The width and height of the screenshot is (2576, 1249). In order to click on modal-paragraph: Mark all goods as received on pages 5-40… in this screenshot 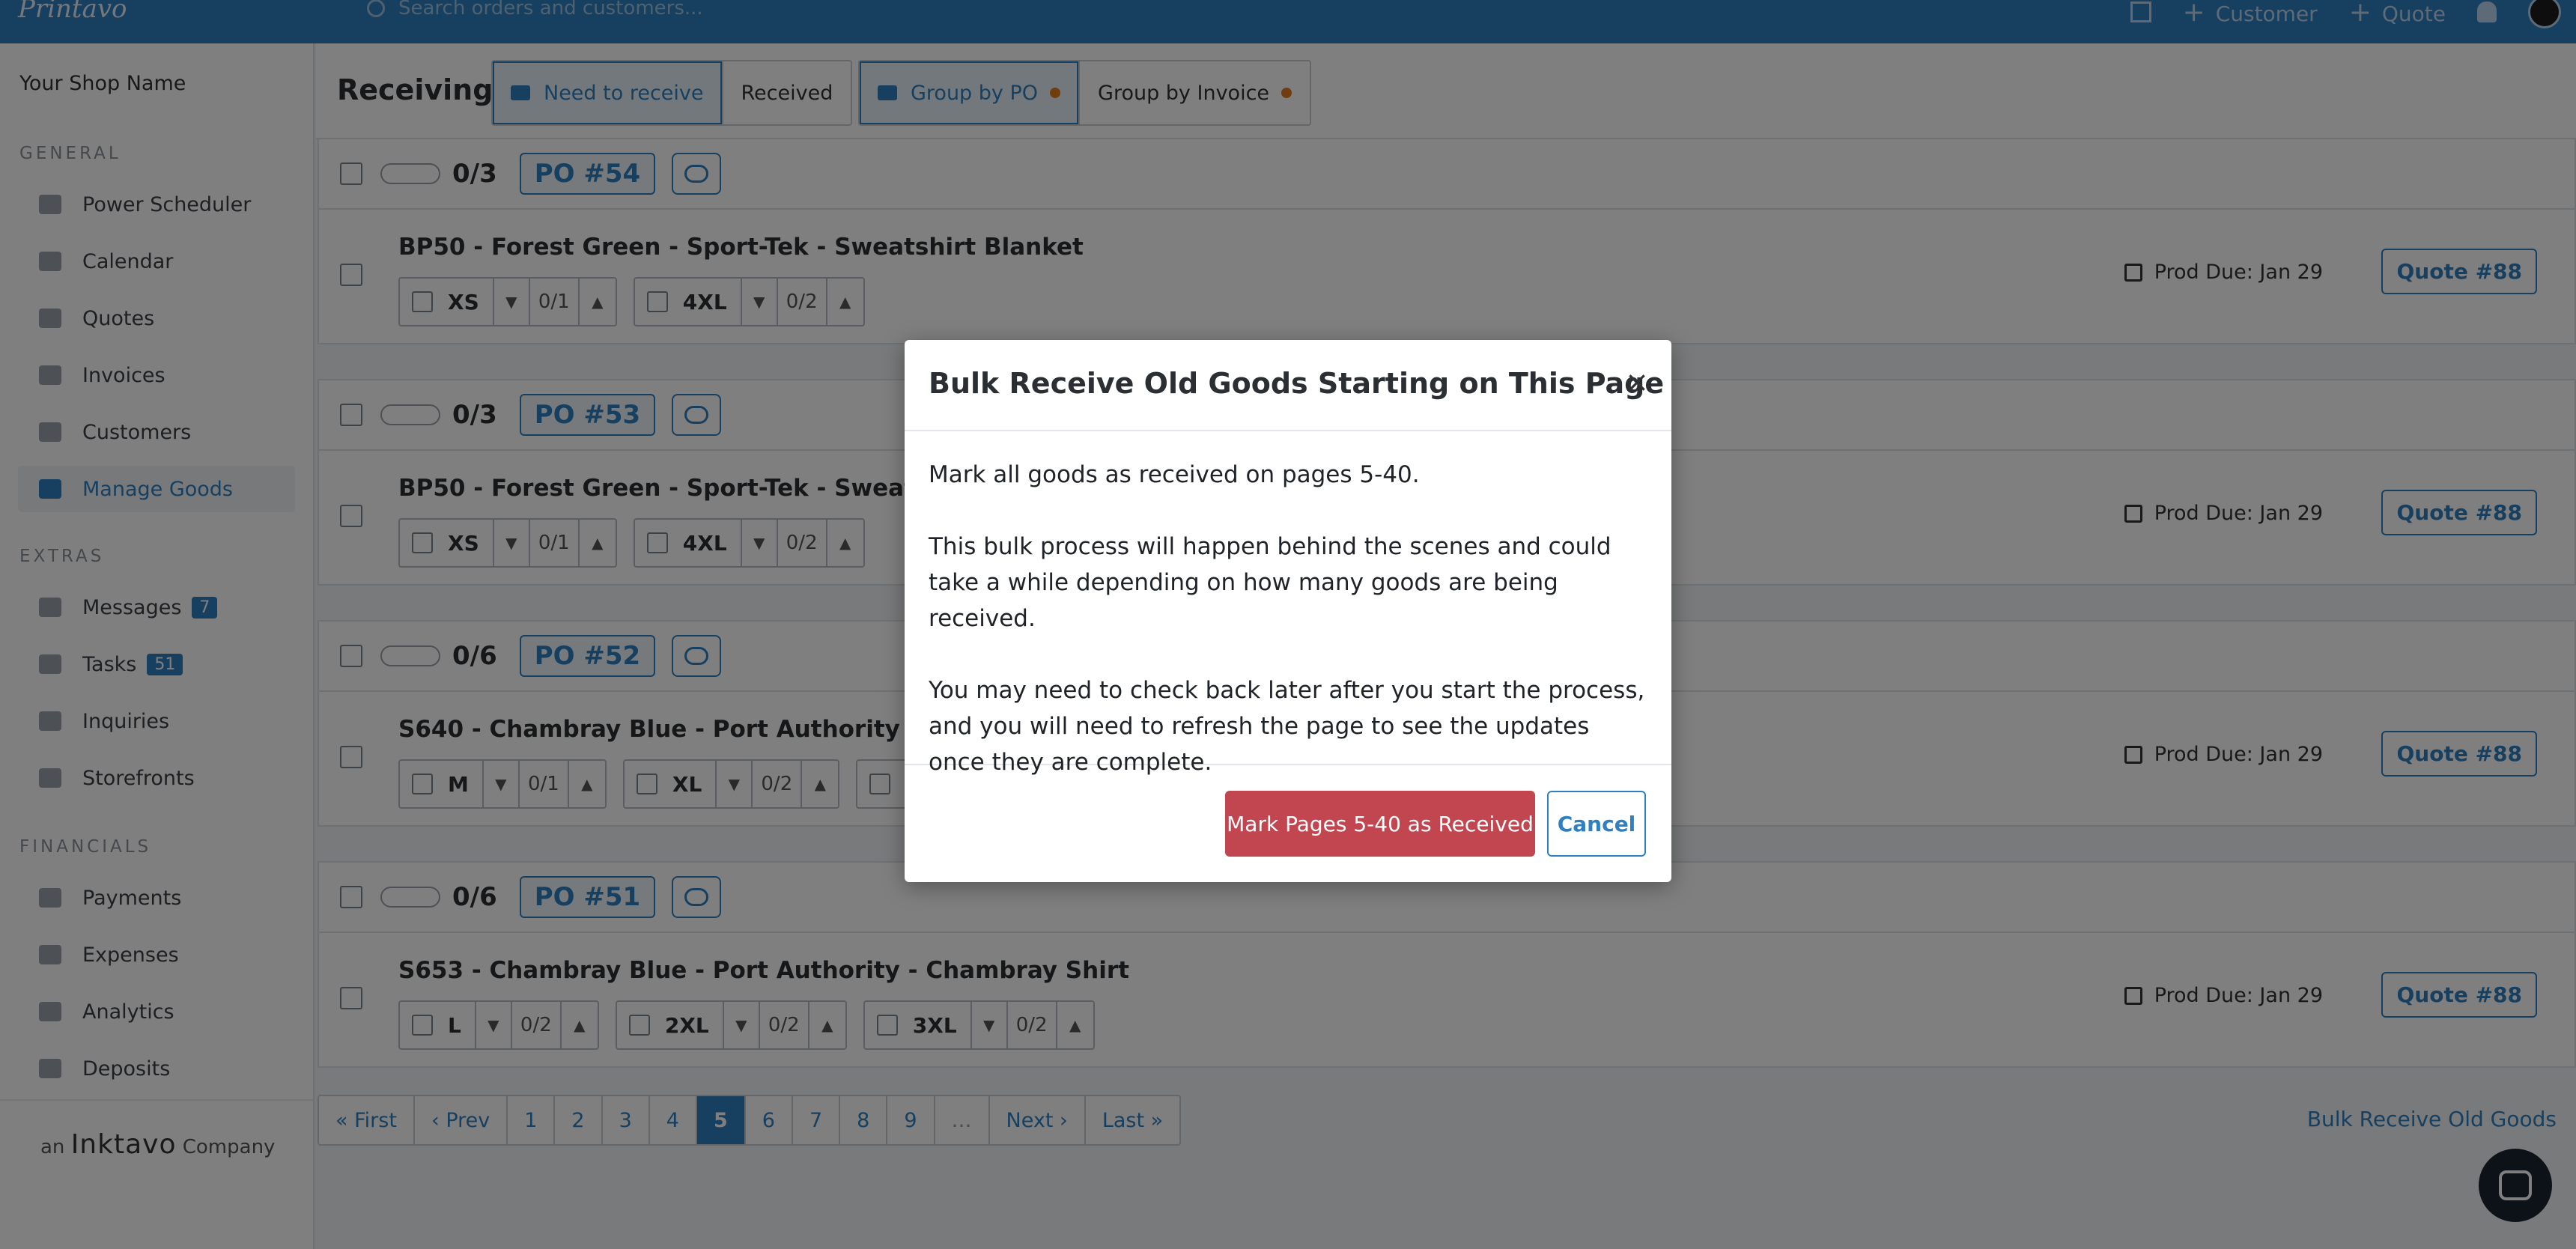, I will do `click(1174, 474)`.